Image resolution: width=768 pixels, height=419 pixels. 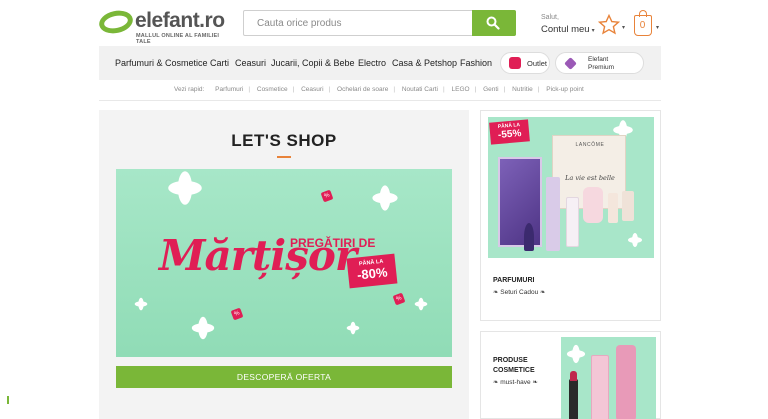 I want to click on outlet-label: Outlet, so click(x=537, y=63).